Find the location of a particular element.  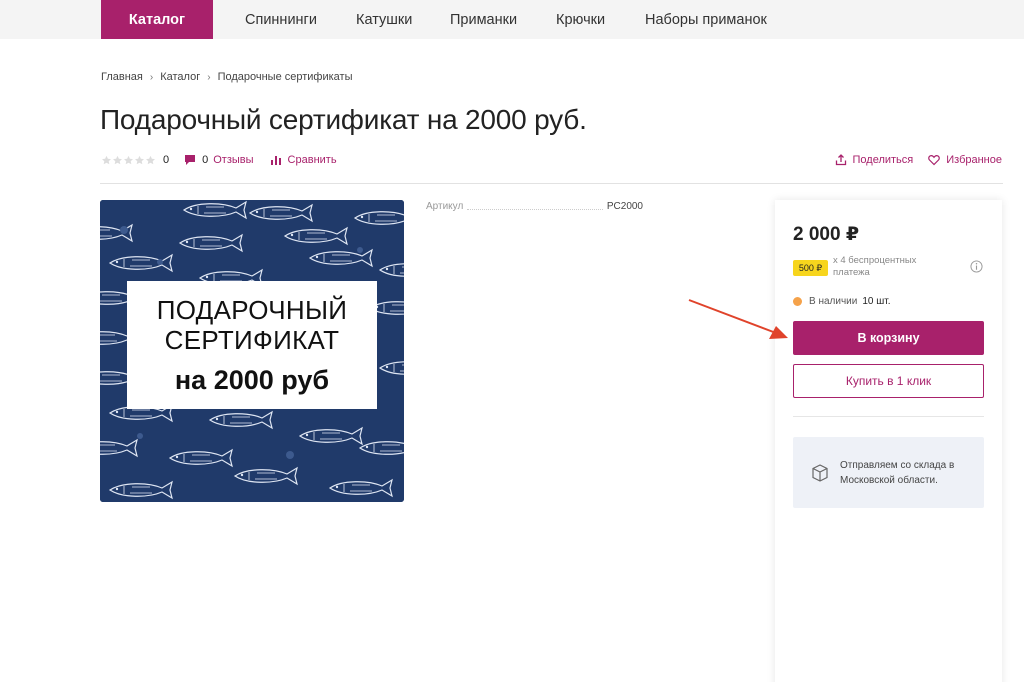

share-button: Поделиться is located at coordinates (874, 160).